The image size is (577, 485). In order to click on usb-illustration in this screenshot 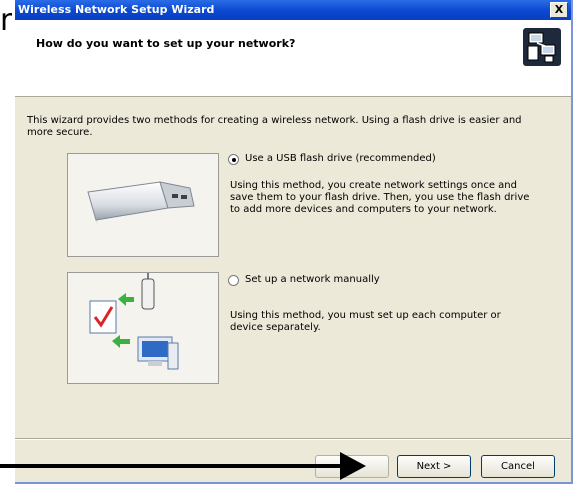, I will do `click(143, 205)`.